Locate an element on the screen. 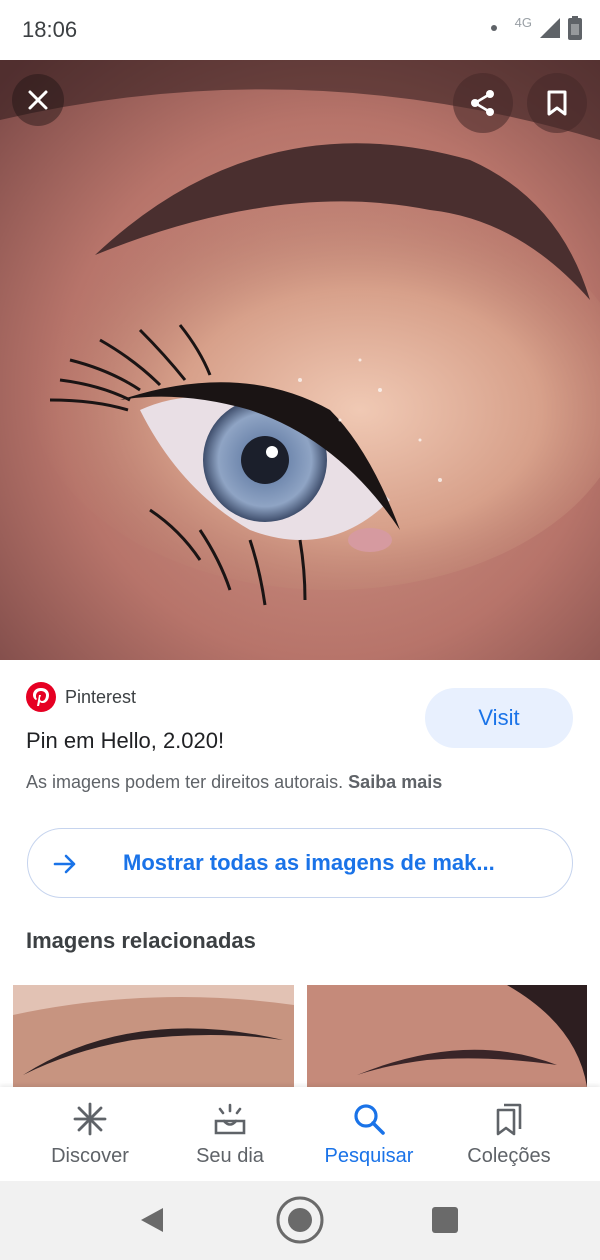 This screenshot has width=600, height=1260. status-time: 18:06 is located at coordinates (50, 29).